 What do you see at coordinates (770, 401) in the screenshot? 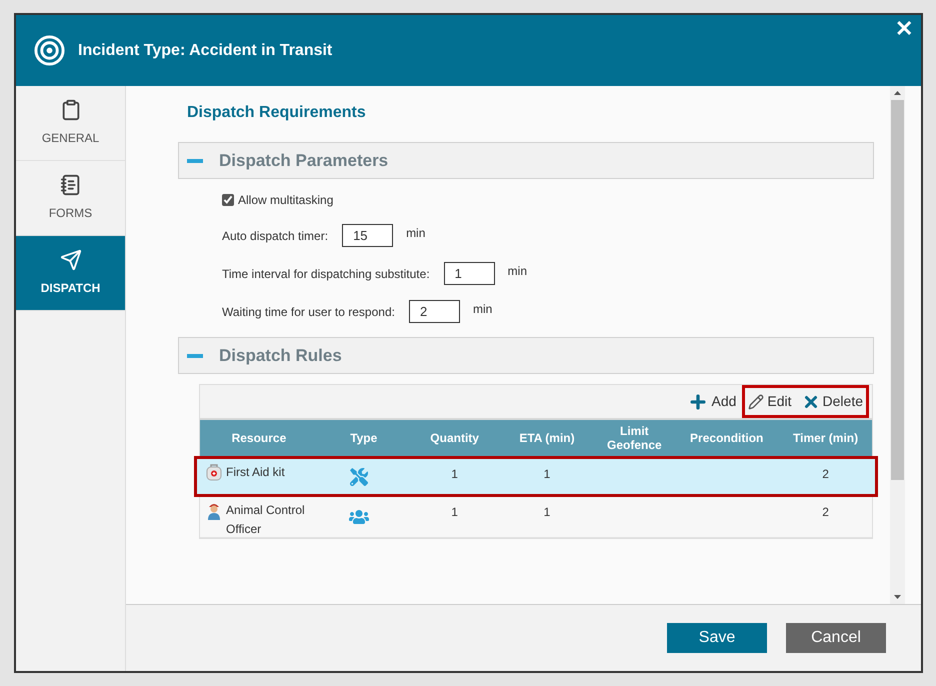
I see `edit-button: Edit` at bounding box center [770, 401].